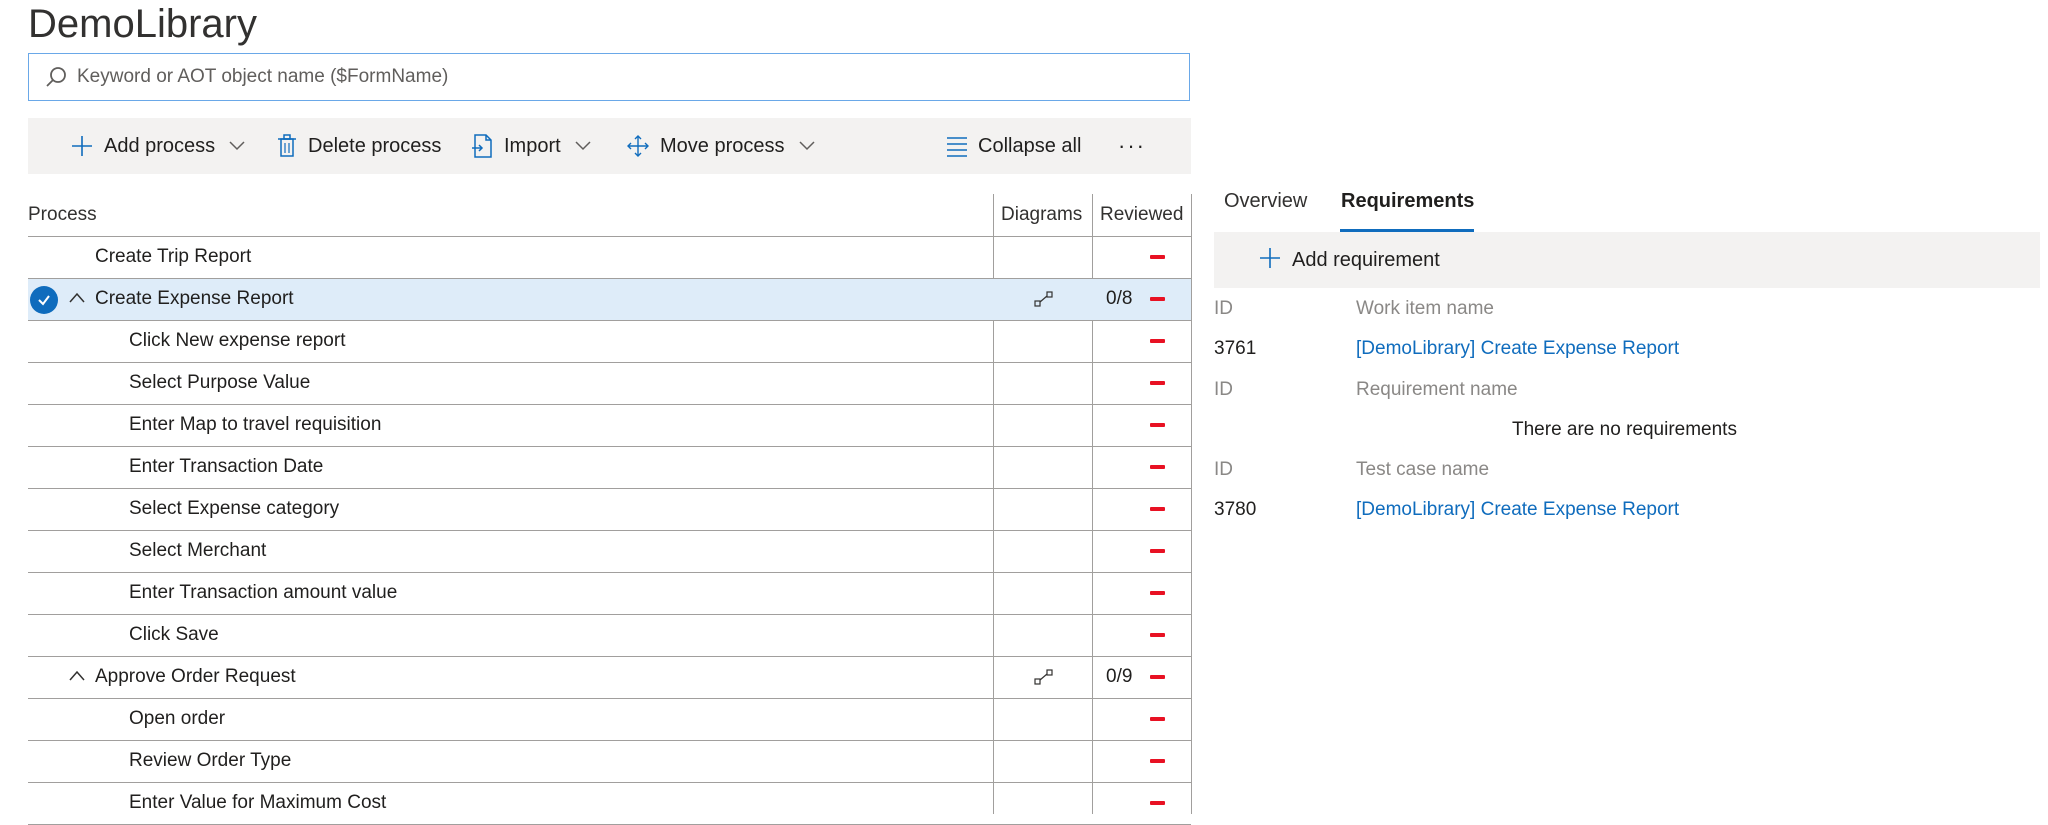 Image resolution: width=2048 pixels, height=825 pixels. I want to click on reviewed-count: 0/8, so click(1119, 298).